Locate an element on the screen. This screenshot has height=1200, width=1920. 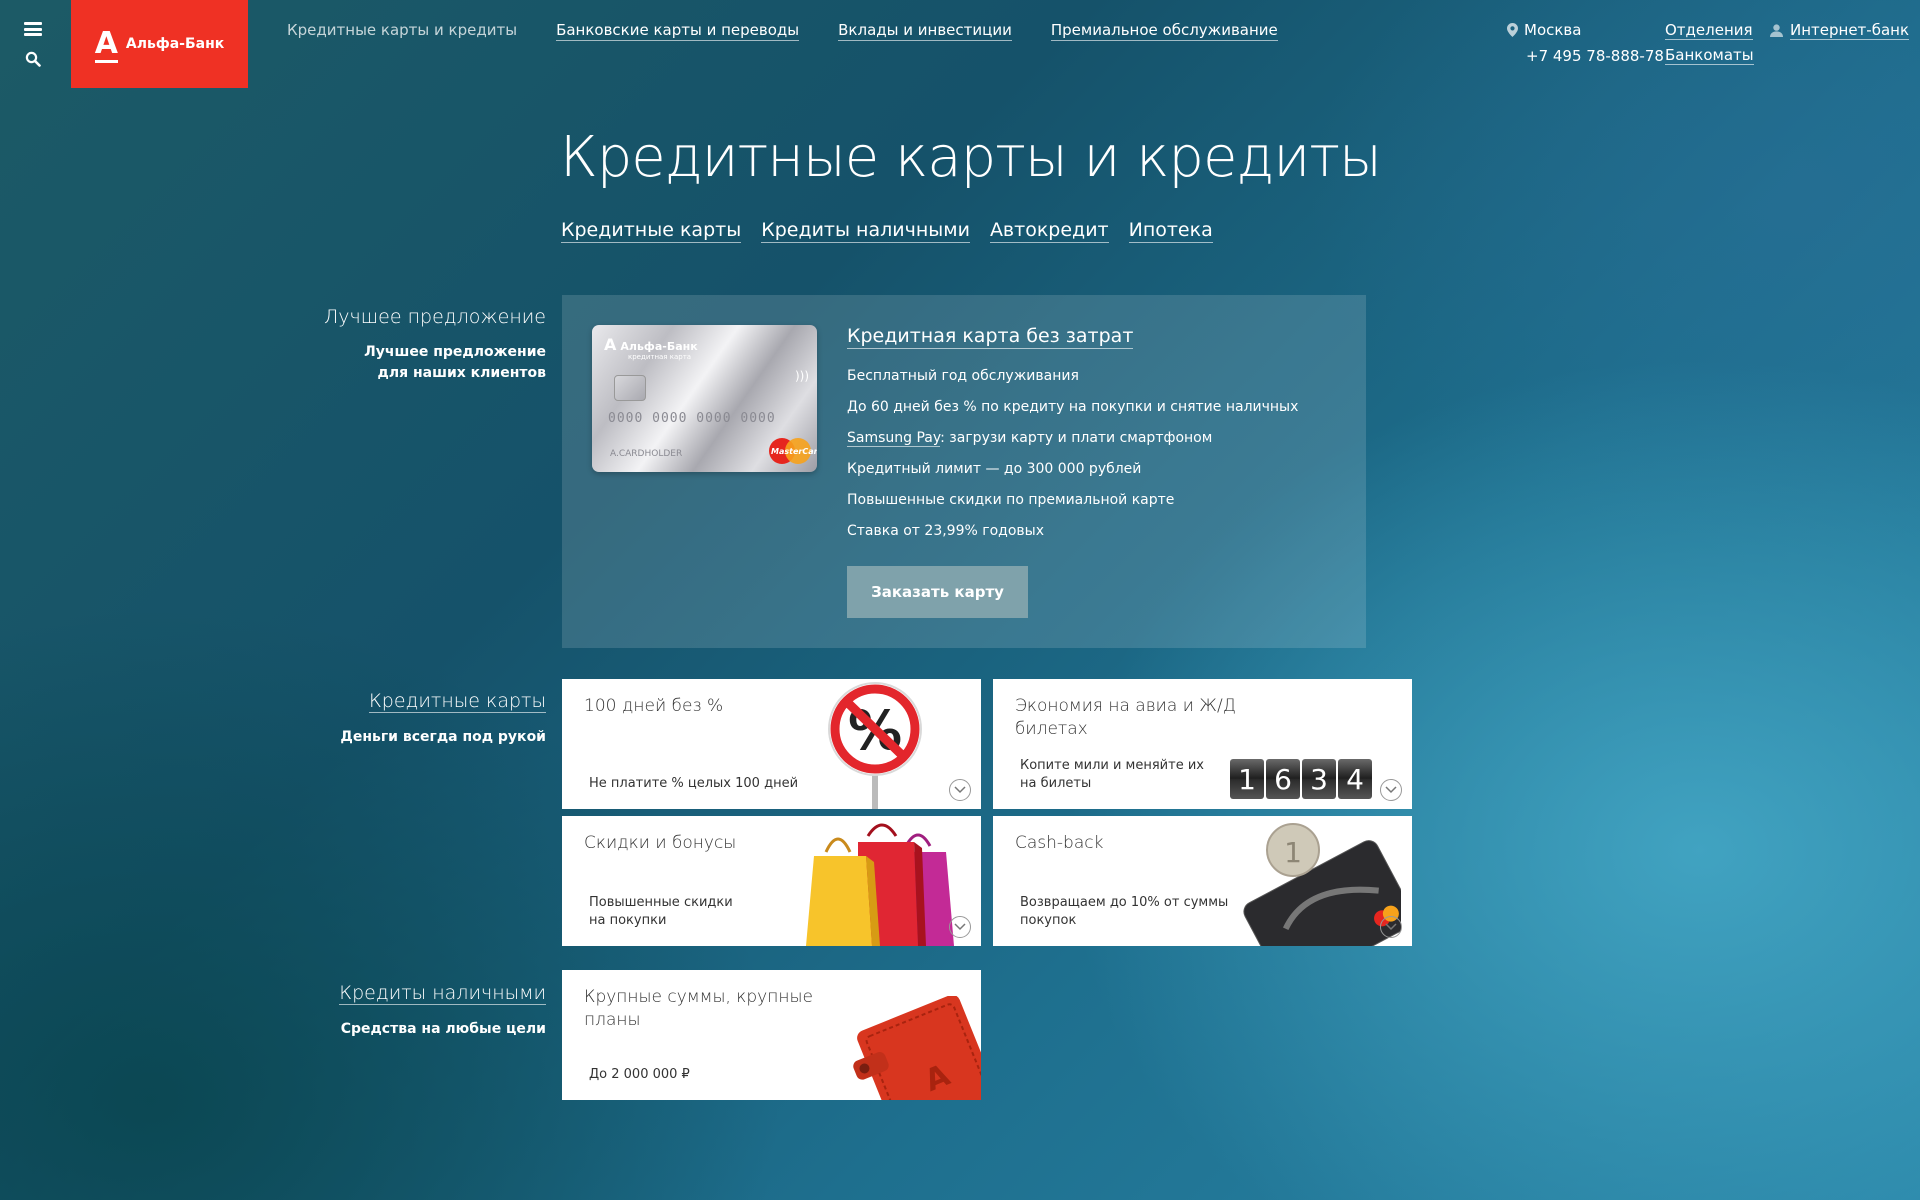
shopping-bags-icon is located at coordinates (880, 884).